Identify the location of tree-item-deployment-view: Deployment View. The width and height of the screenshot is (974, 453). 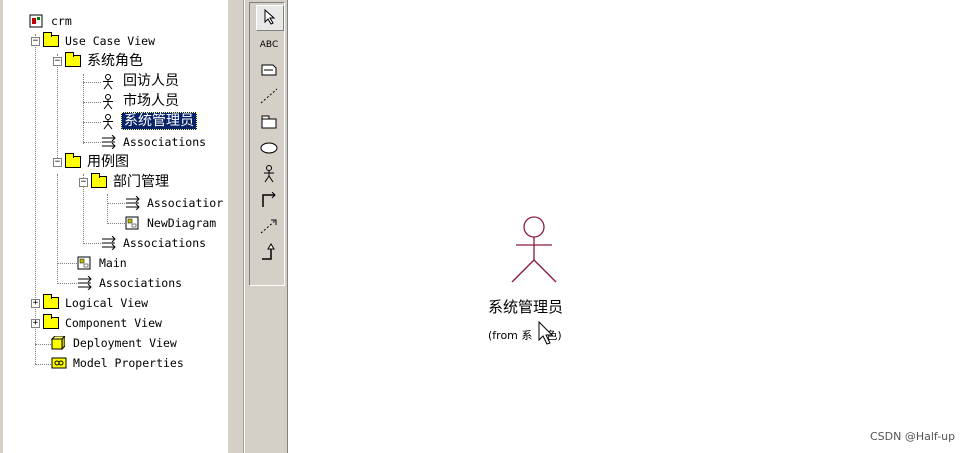
(114, 343).